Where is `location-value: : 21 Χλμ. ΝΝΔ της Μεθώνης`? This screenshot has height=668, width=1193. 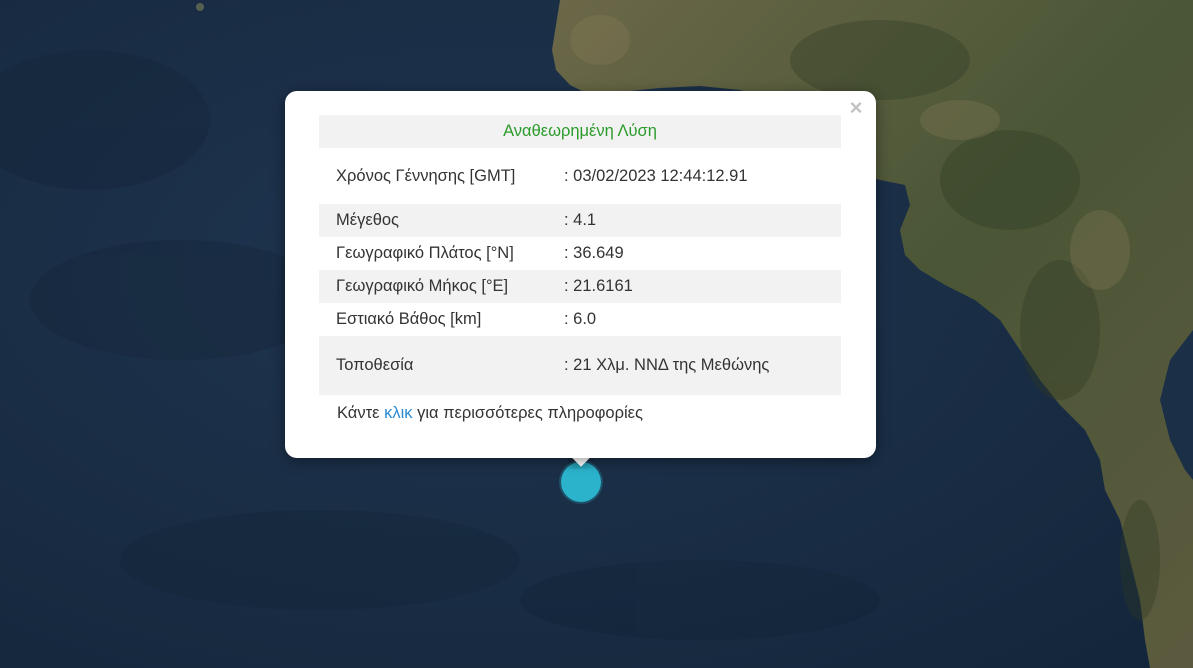 location-value: : 21 Χλμ. ΝΝΔ της Μεθώνης is located at coordinates (702, 365).